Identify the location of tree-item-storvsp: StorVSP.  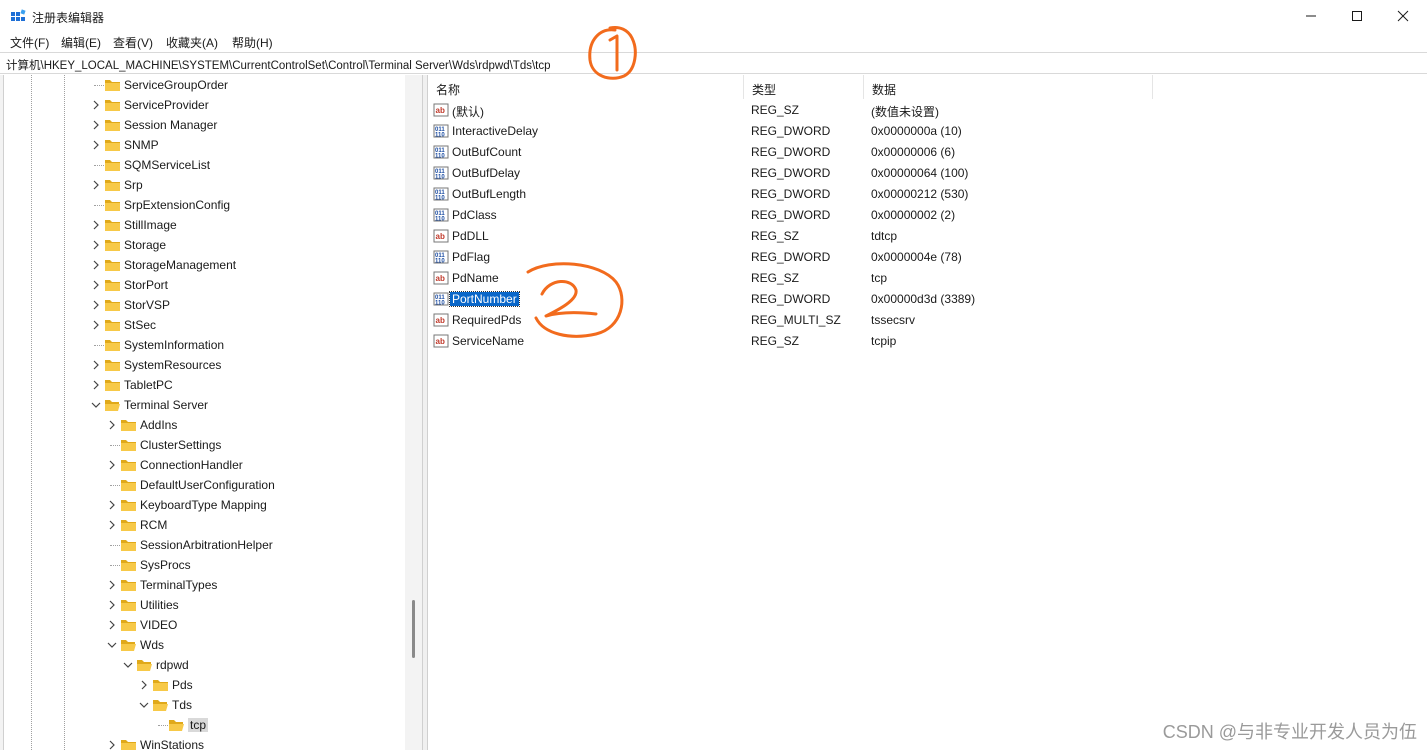
(204, 305).